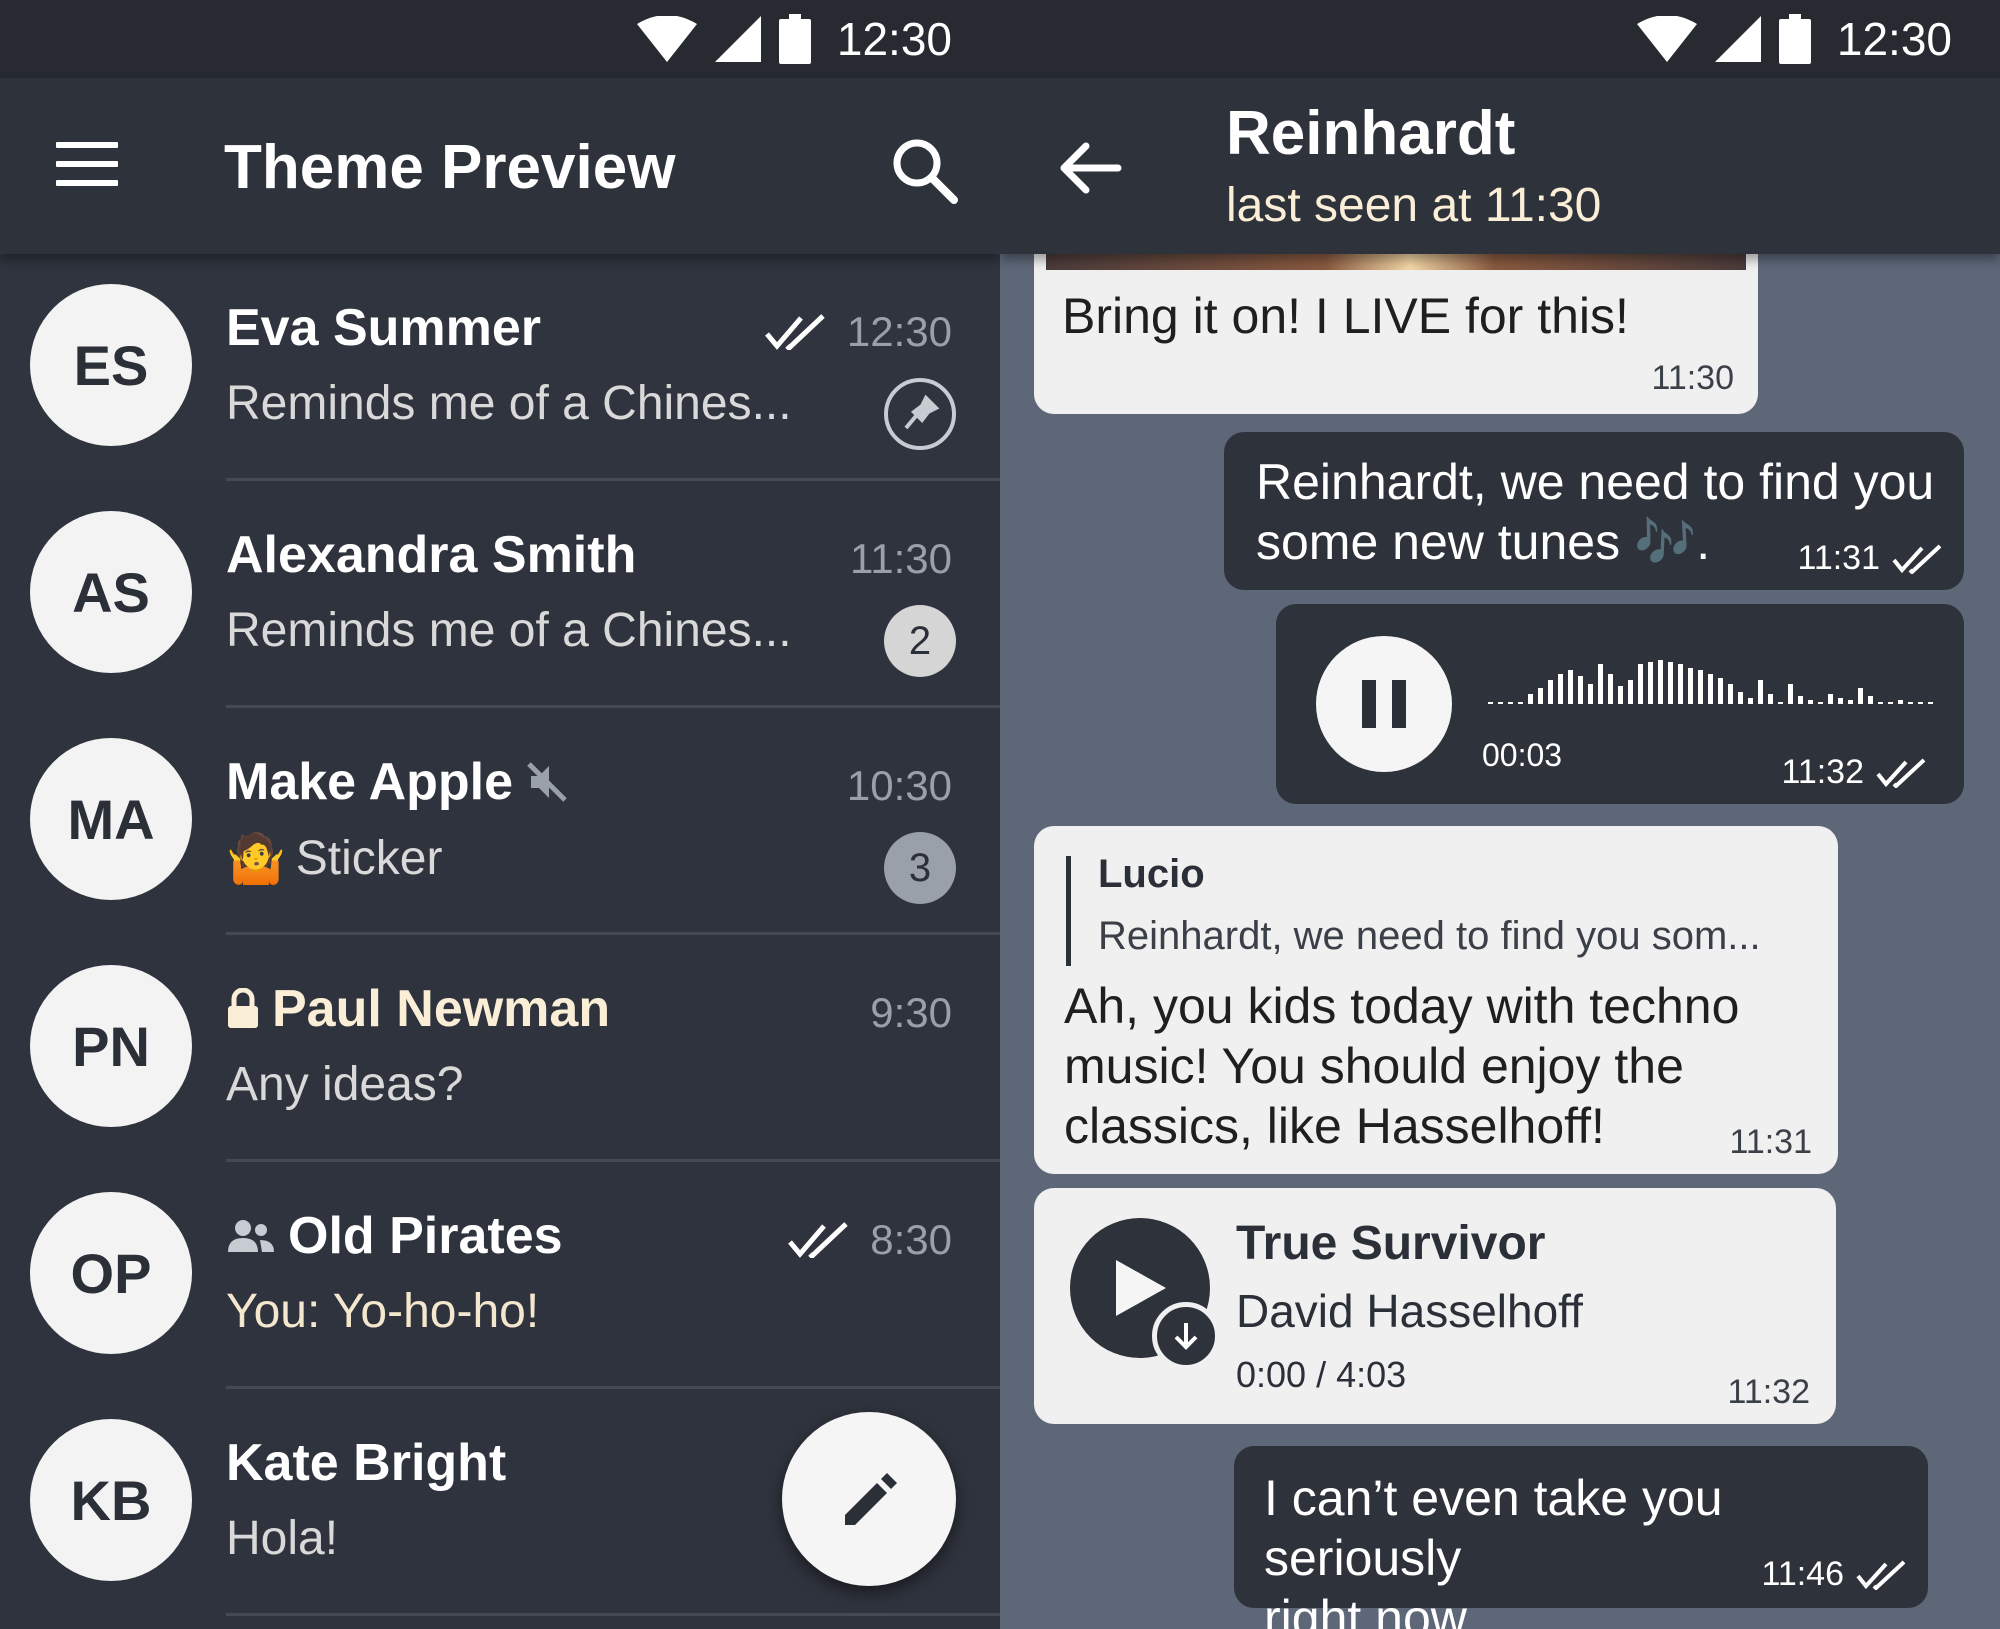  Describe the element at coordinates (1141, 1288) in the screenshot. I see `play-icon` at that location.